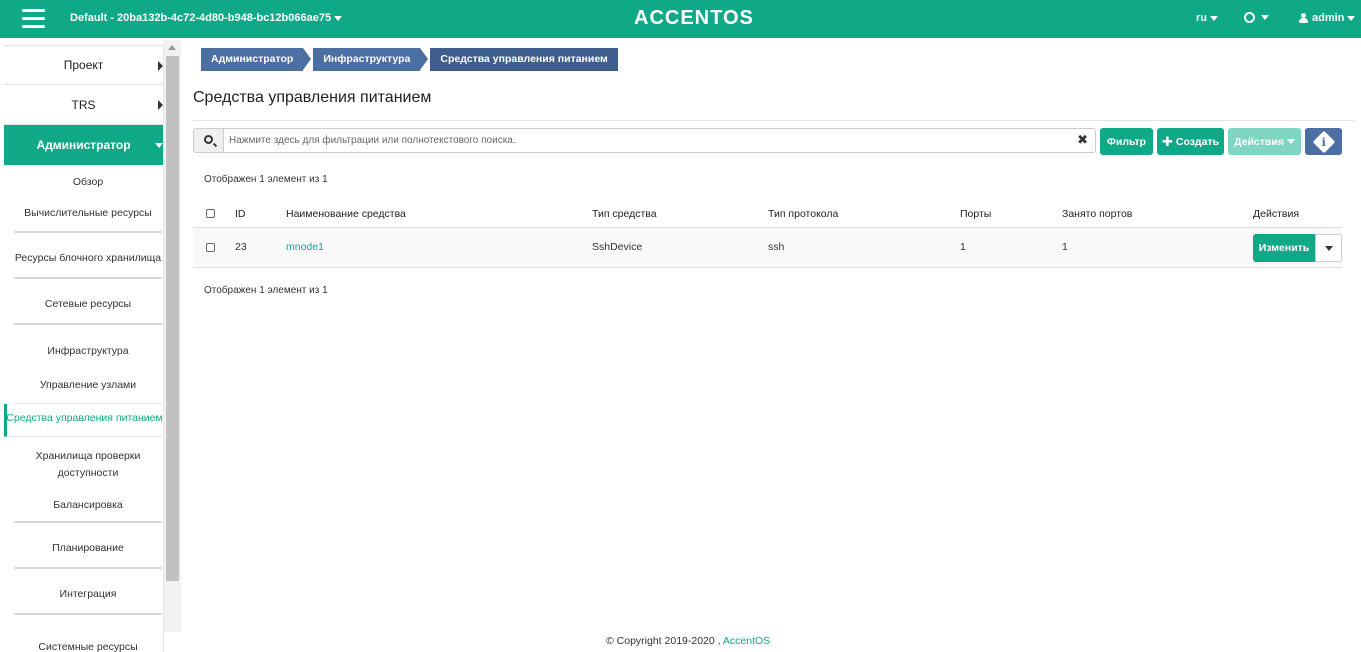  I want to click on cell-used-ports: 1, so click(1065, 247).